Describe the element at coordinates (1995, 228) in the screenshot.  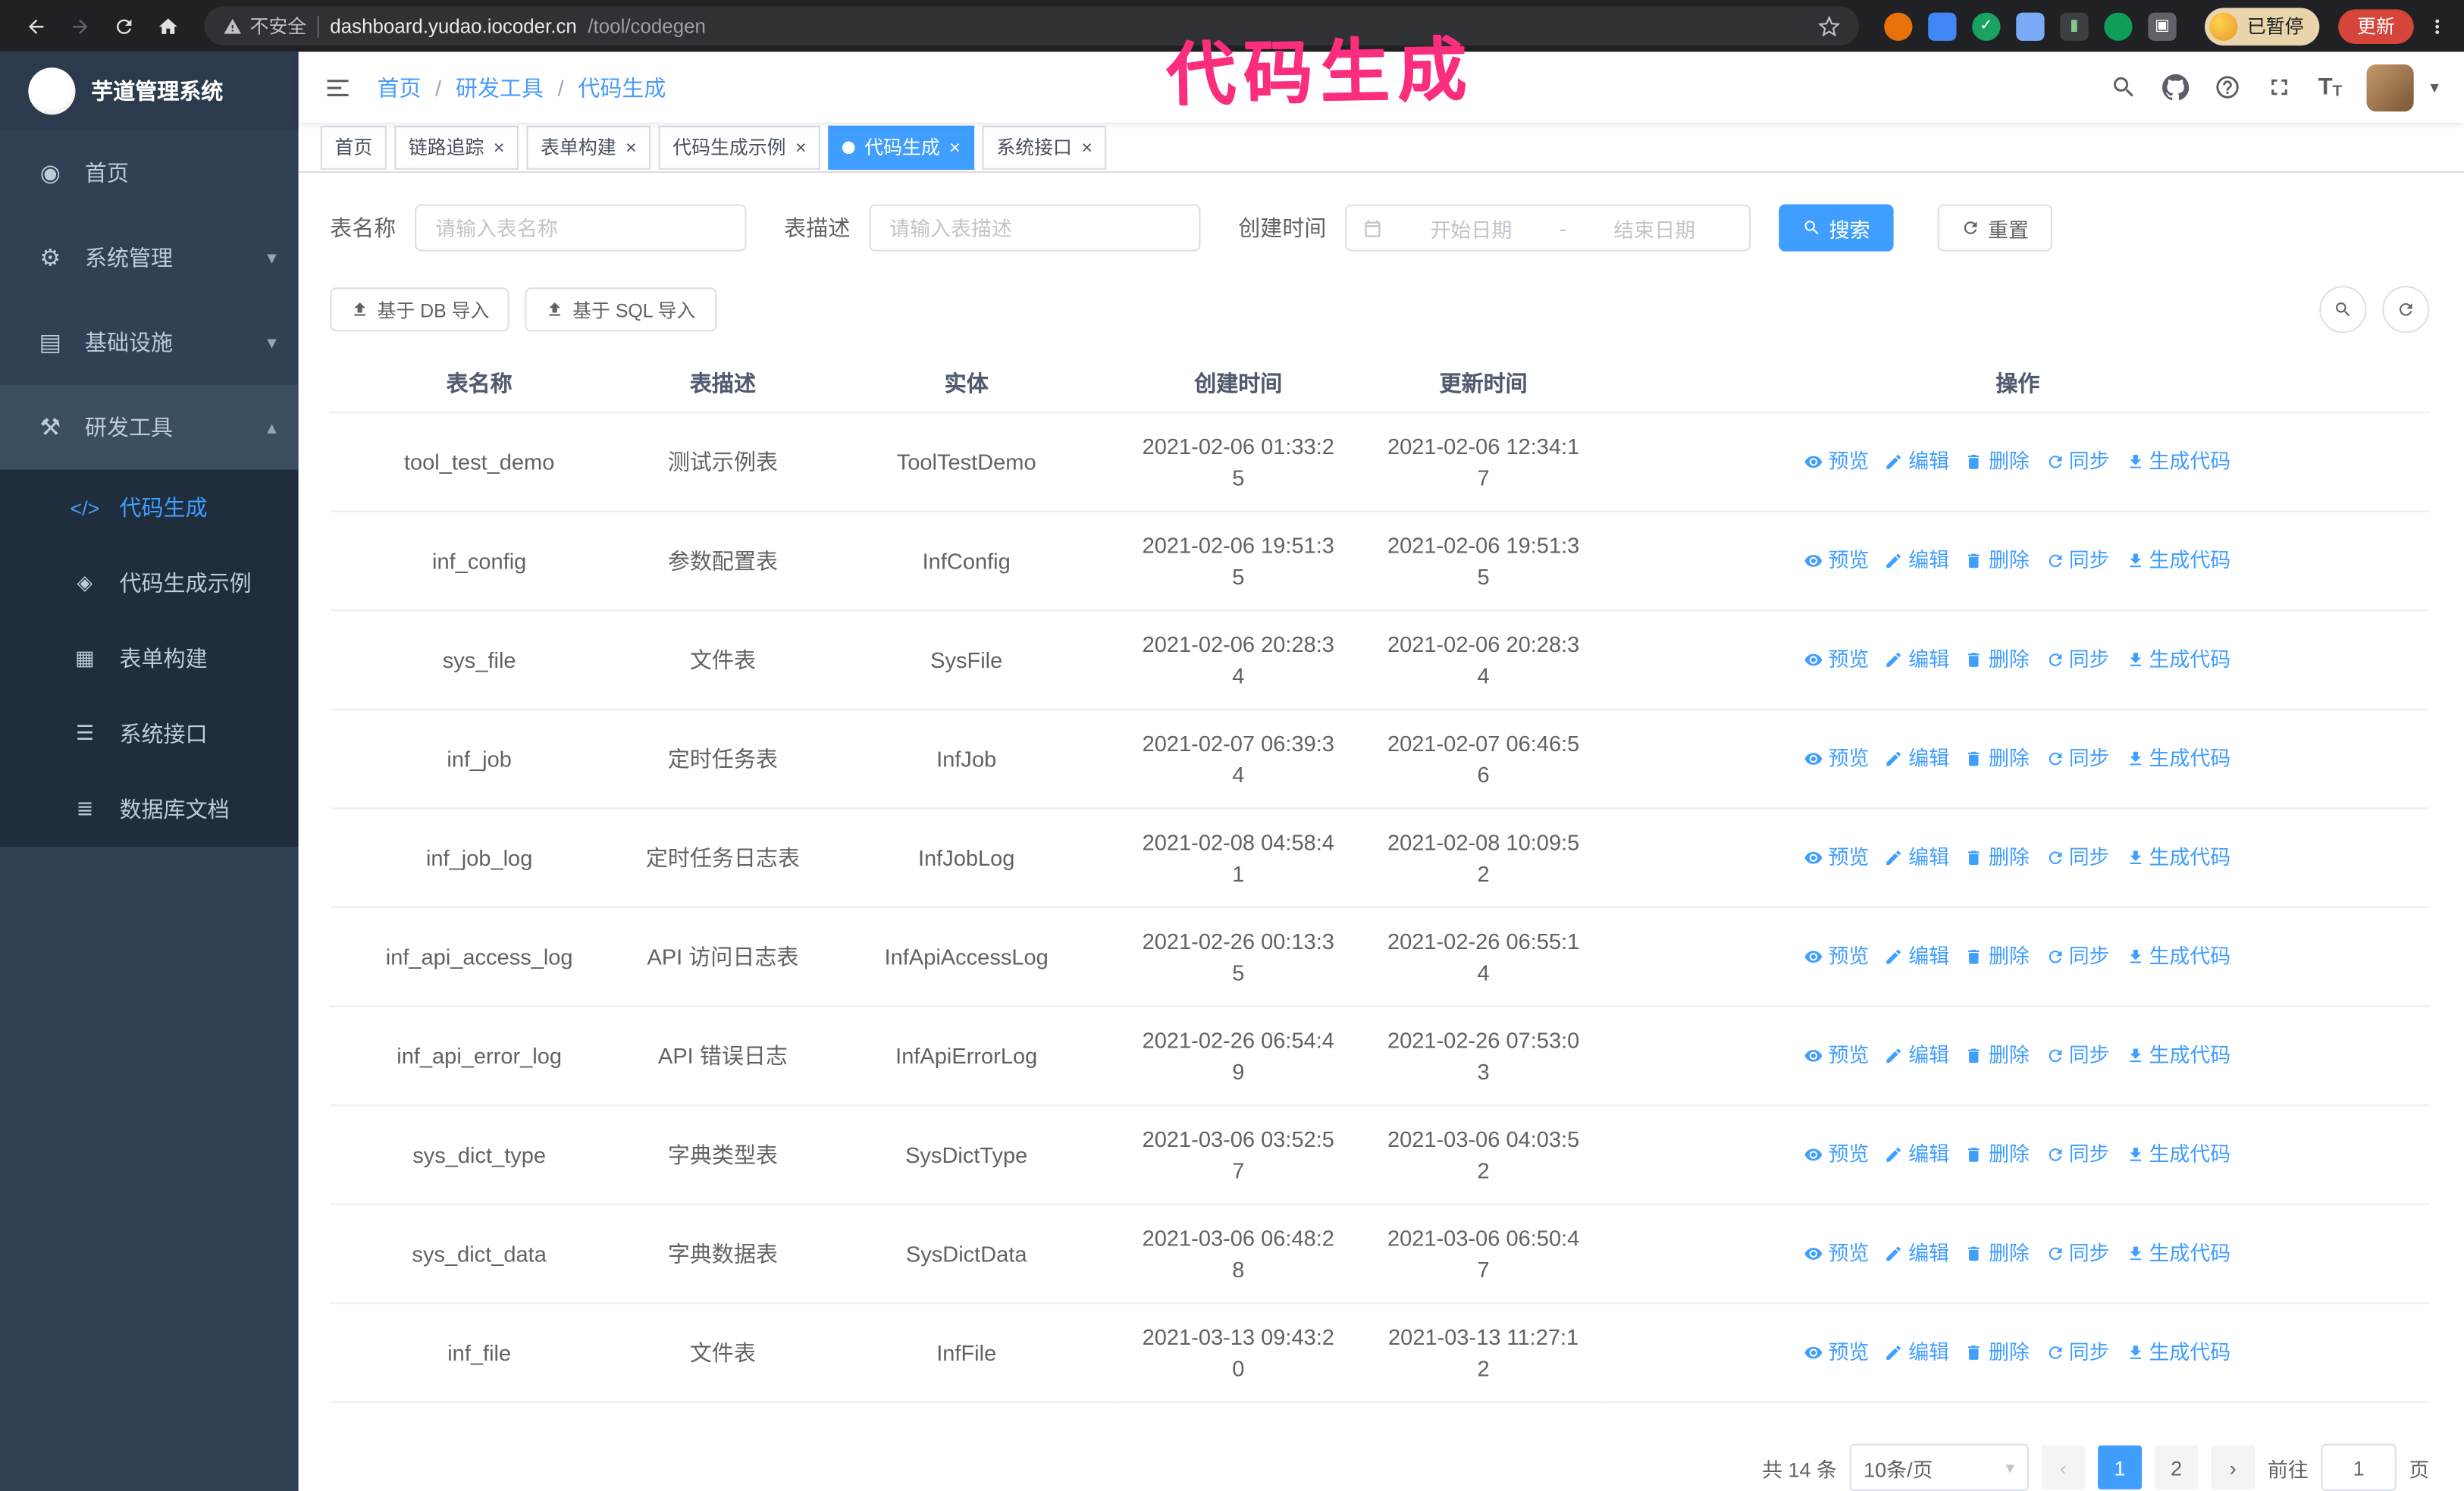
I see `reset-button: 重置` at that location.